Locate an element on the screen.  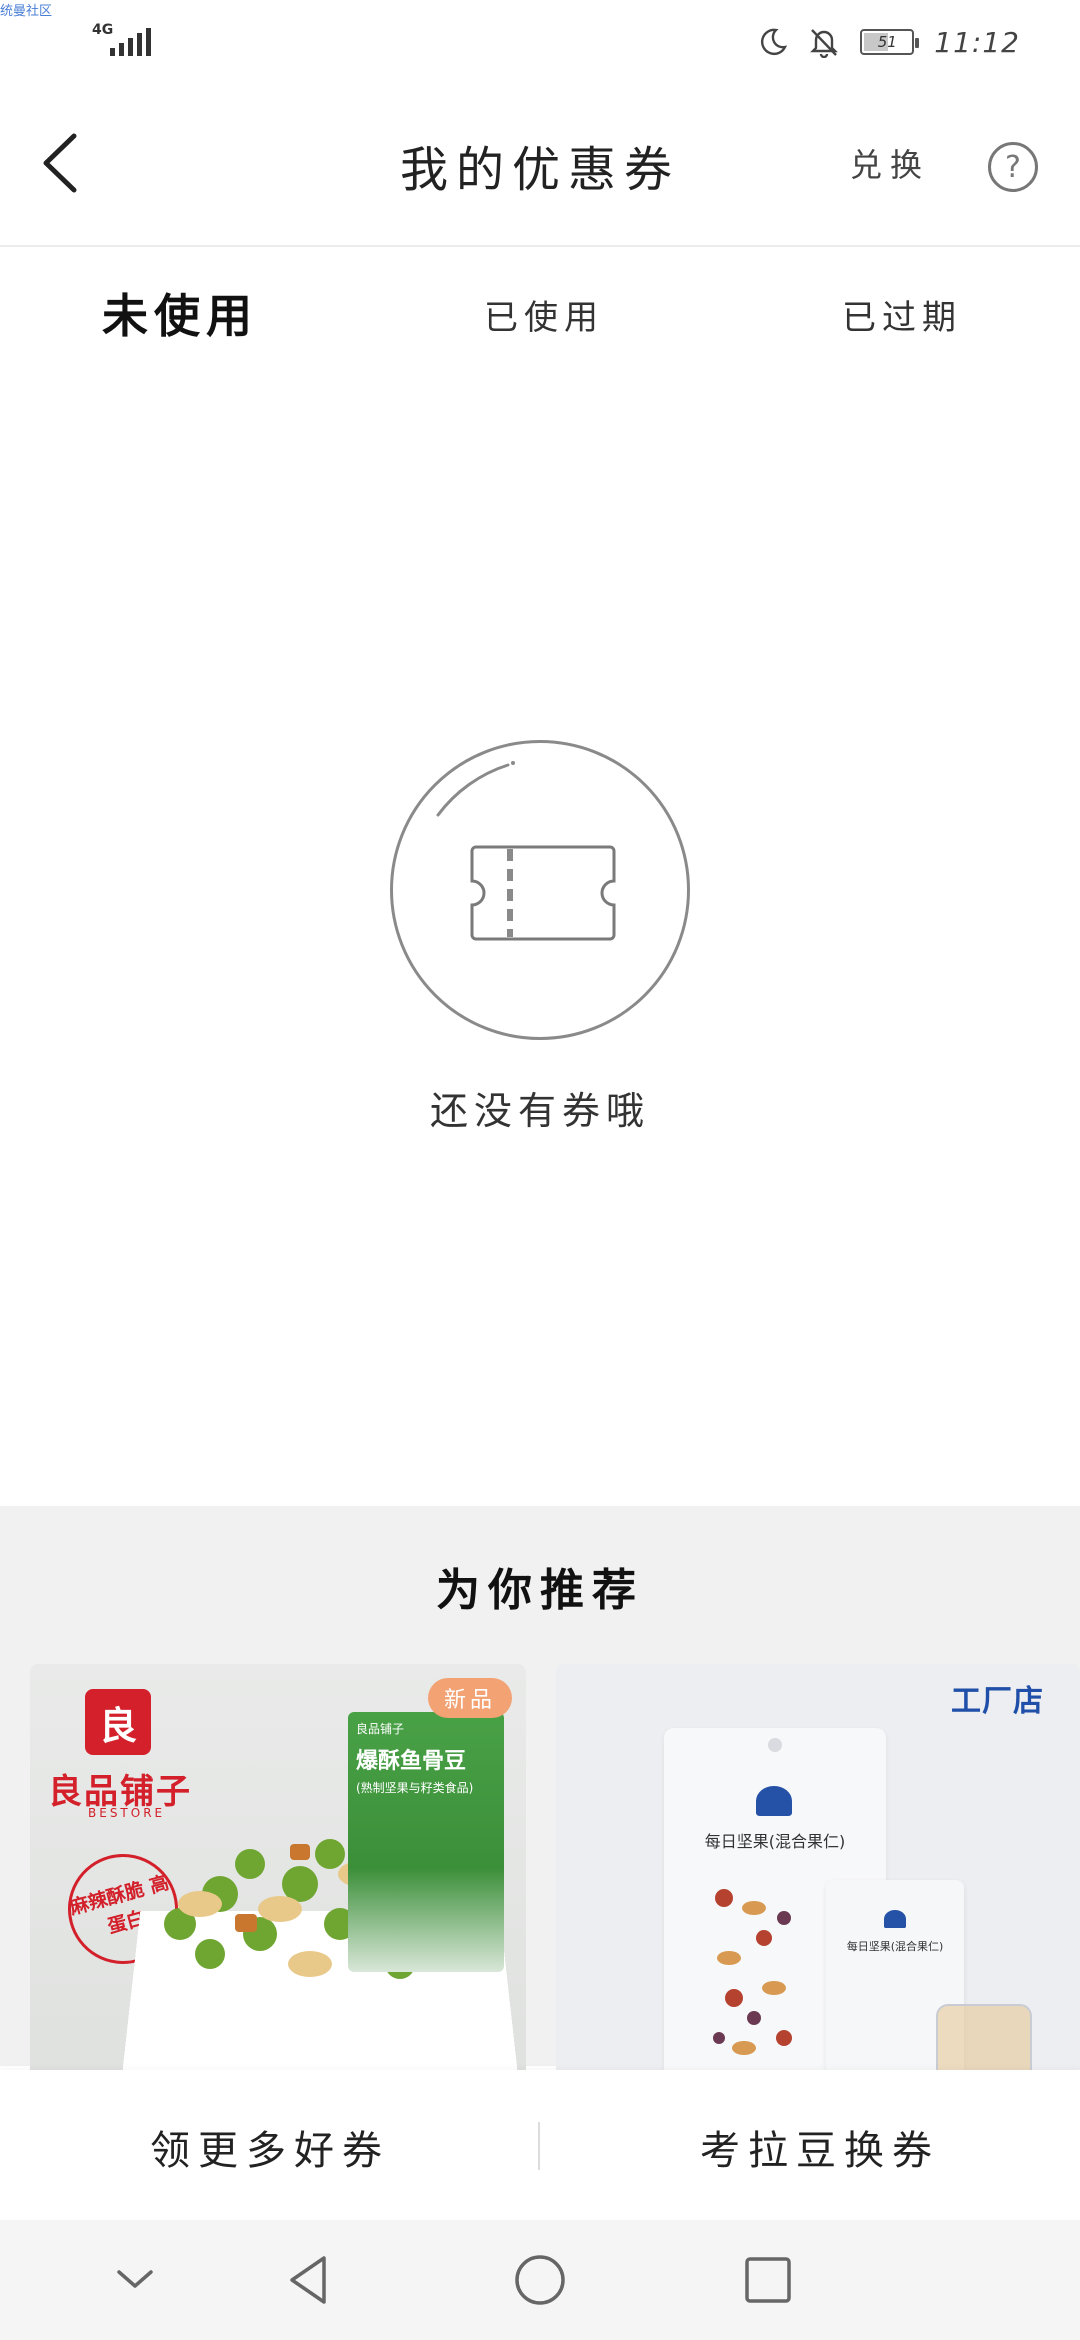
header: 我的优惠券 兑换 ? is located at coordinates (540, 165).